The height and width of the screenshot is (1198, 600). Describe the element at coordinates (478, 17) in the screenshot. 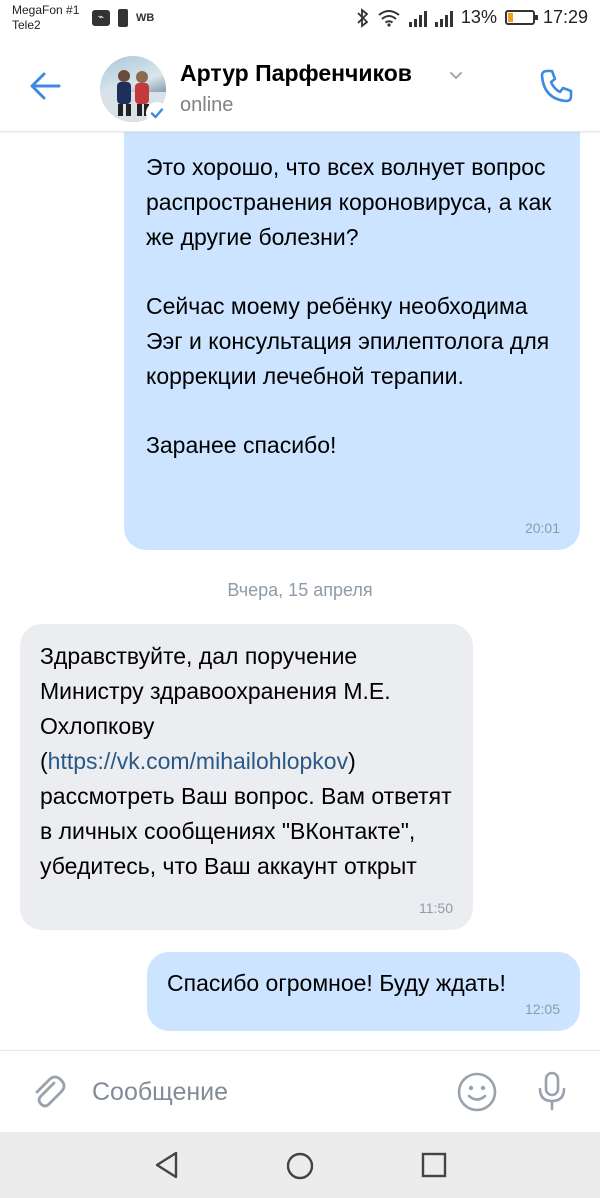

I see `battery-percent: 13%` at that location.